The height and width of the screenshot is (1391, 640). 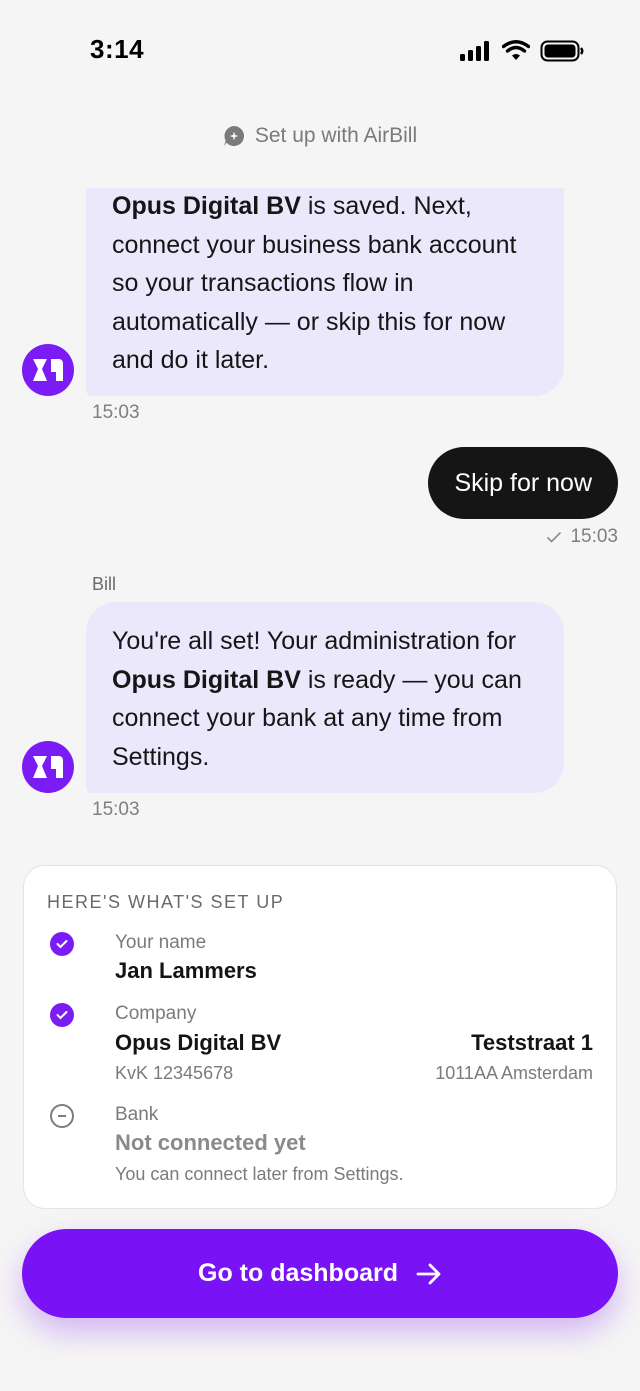 I want to click on row-value: Not connected yet, so click(x=210, y=1142).